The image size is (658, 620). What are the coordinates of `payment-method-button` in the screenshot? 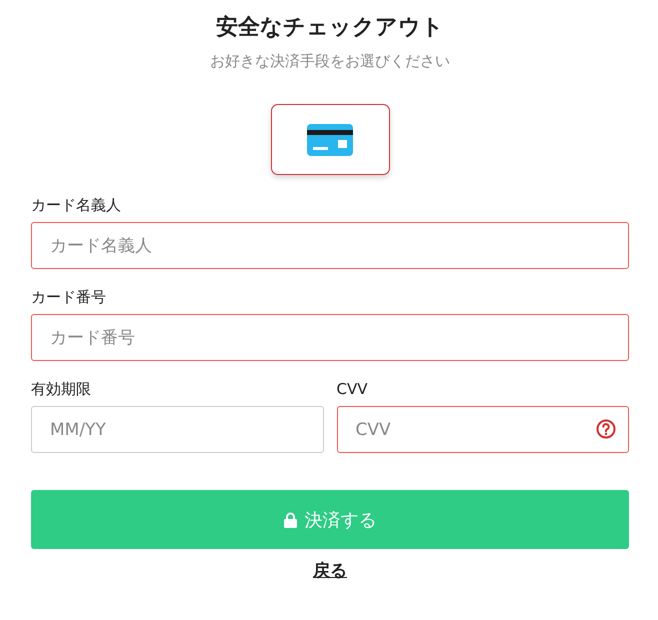 It's located at (330, 139).